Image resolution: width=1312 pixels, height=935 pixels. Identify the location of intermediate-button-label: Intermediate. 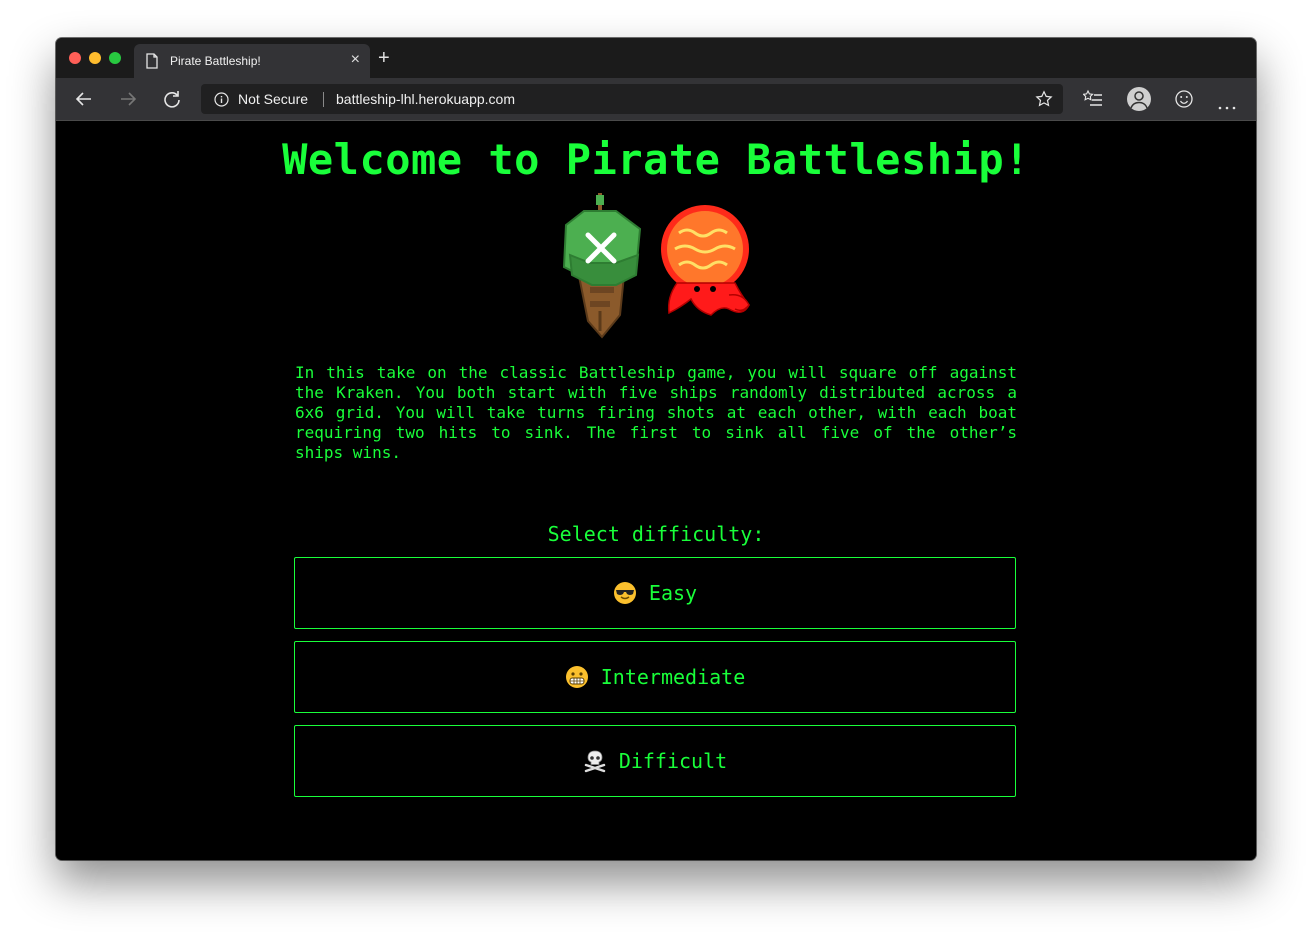
(673, 677).